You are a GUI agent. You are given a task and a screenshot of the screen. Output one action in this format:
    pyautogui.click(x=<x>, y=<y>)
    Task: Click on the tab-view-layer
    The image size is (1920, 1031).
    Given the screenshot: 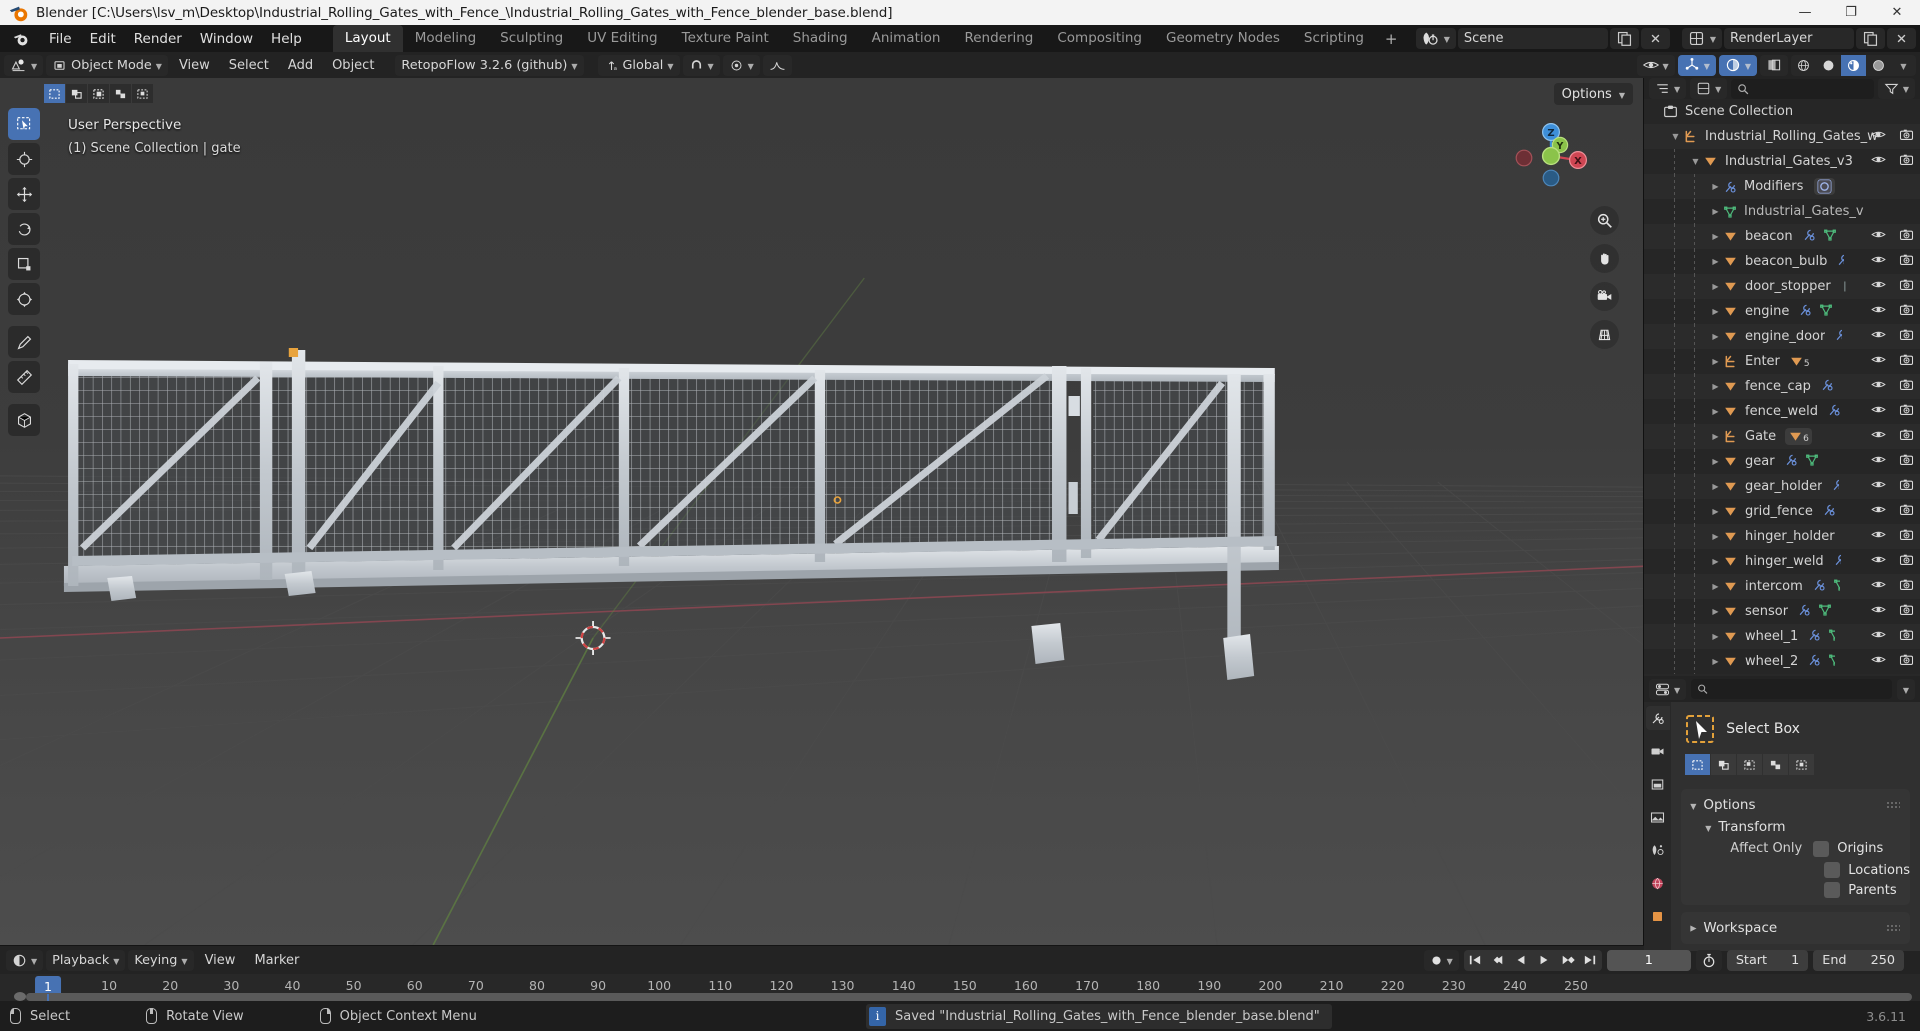 What is the action you would take?
    pyautogui.click(x=1658, y=817)
    